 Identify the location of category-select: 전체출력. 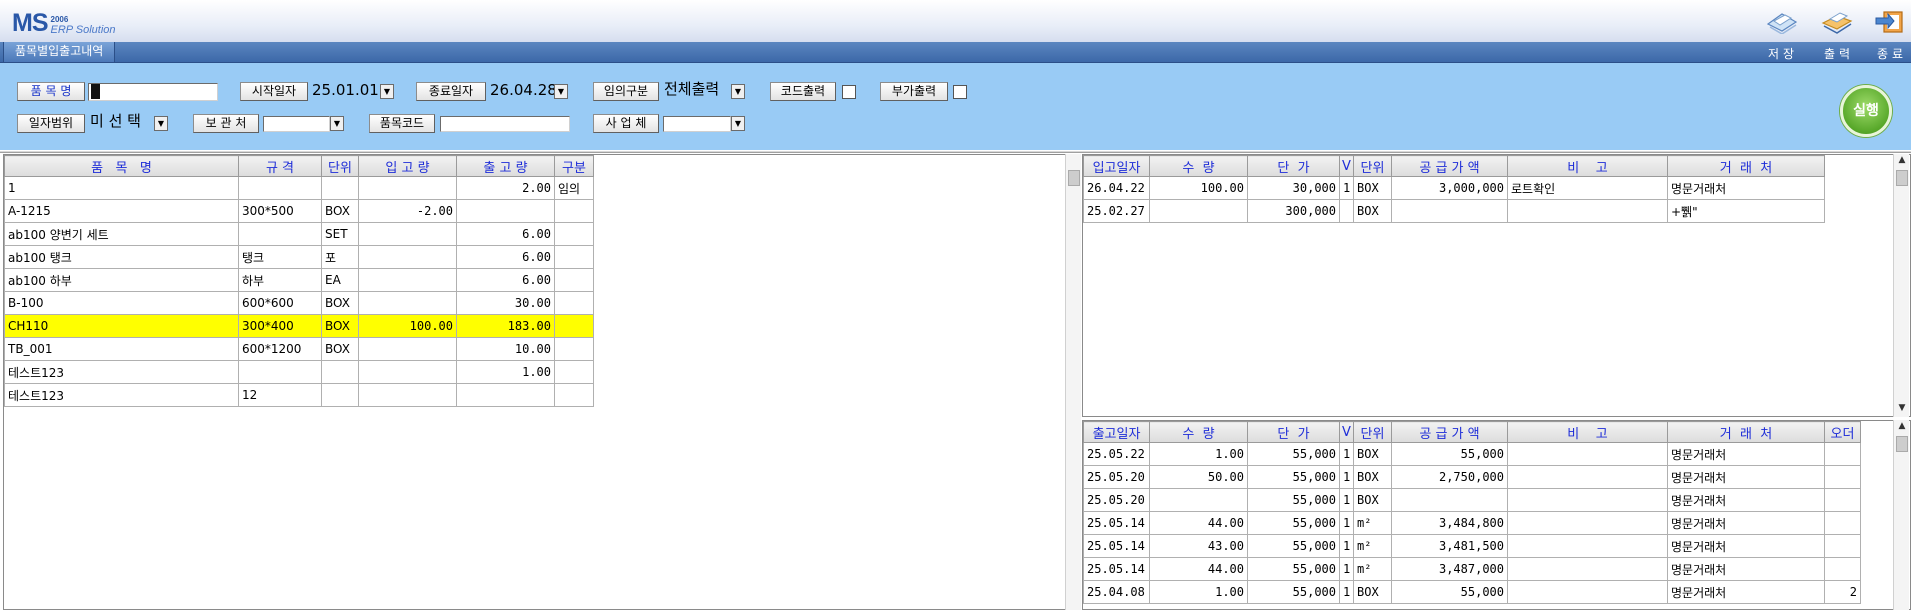
(697, 90).